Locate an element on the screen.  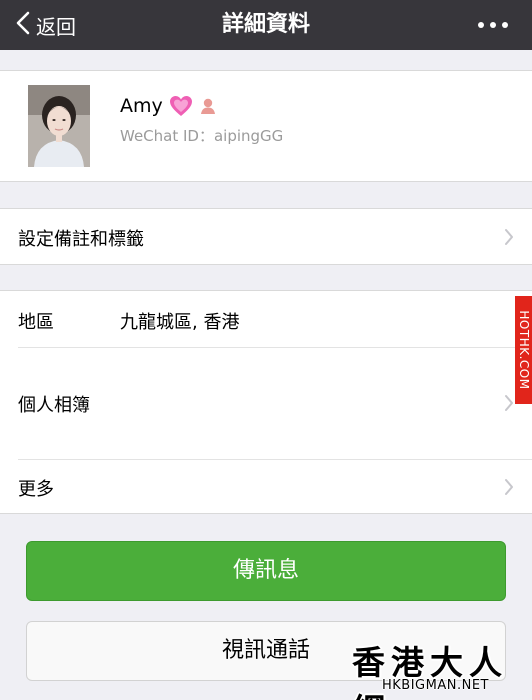
back-button: 返回 is located at coordinates (46, 25).